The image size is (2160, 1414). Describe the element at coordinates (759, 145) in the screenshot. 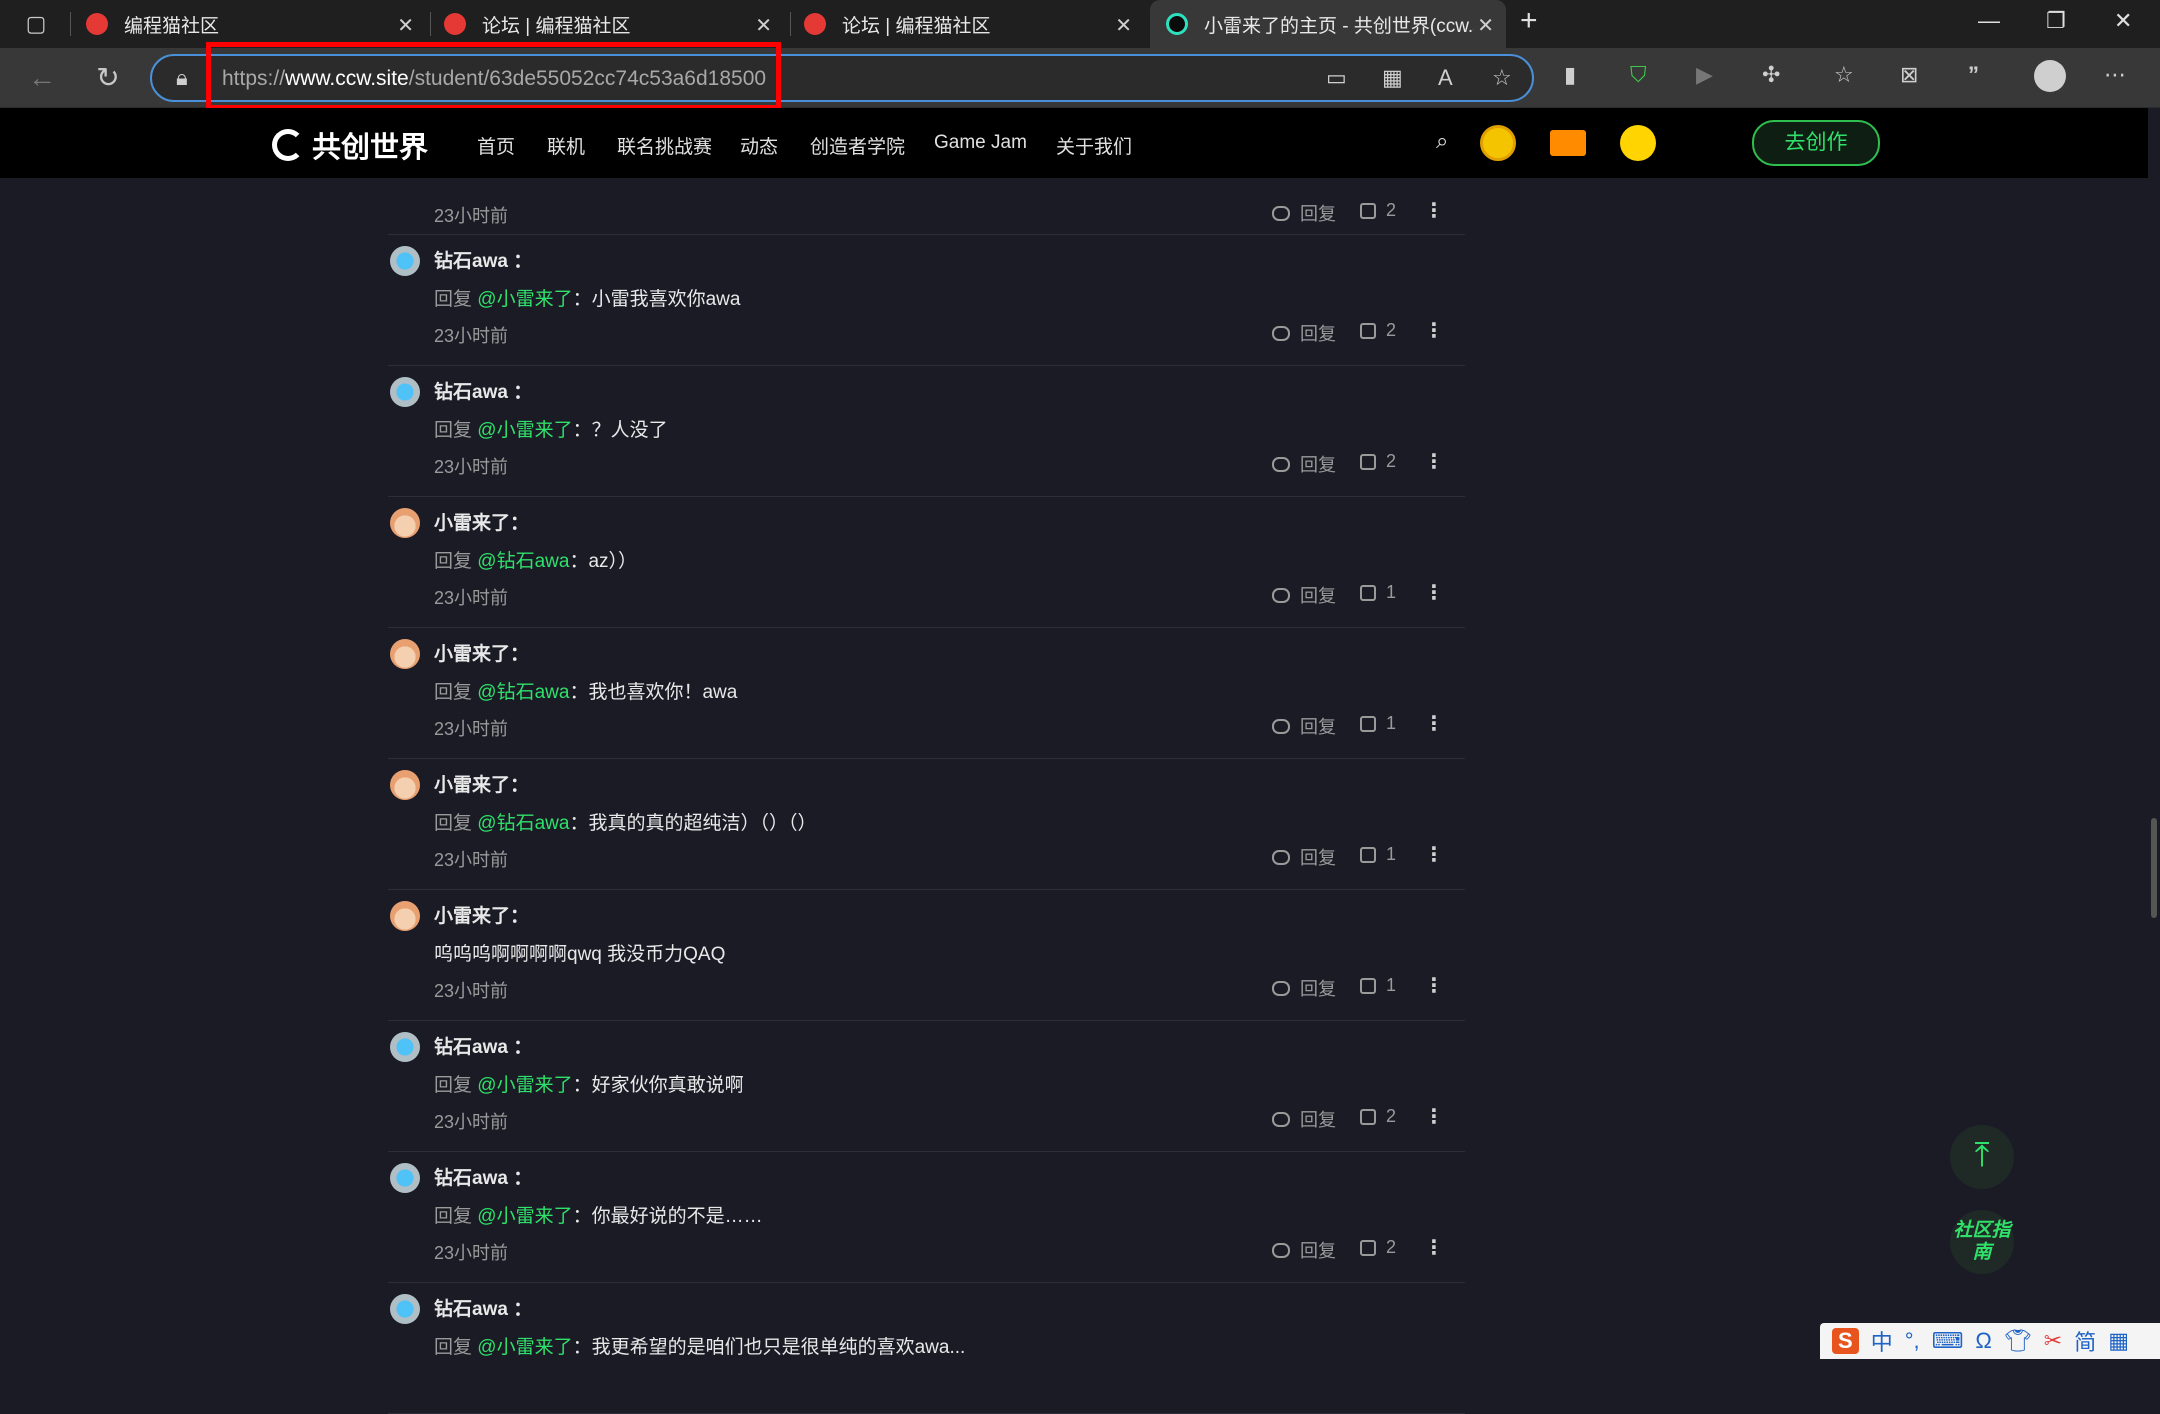

I see `nav-feed: 动态` at that location.